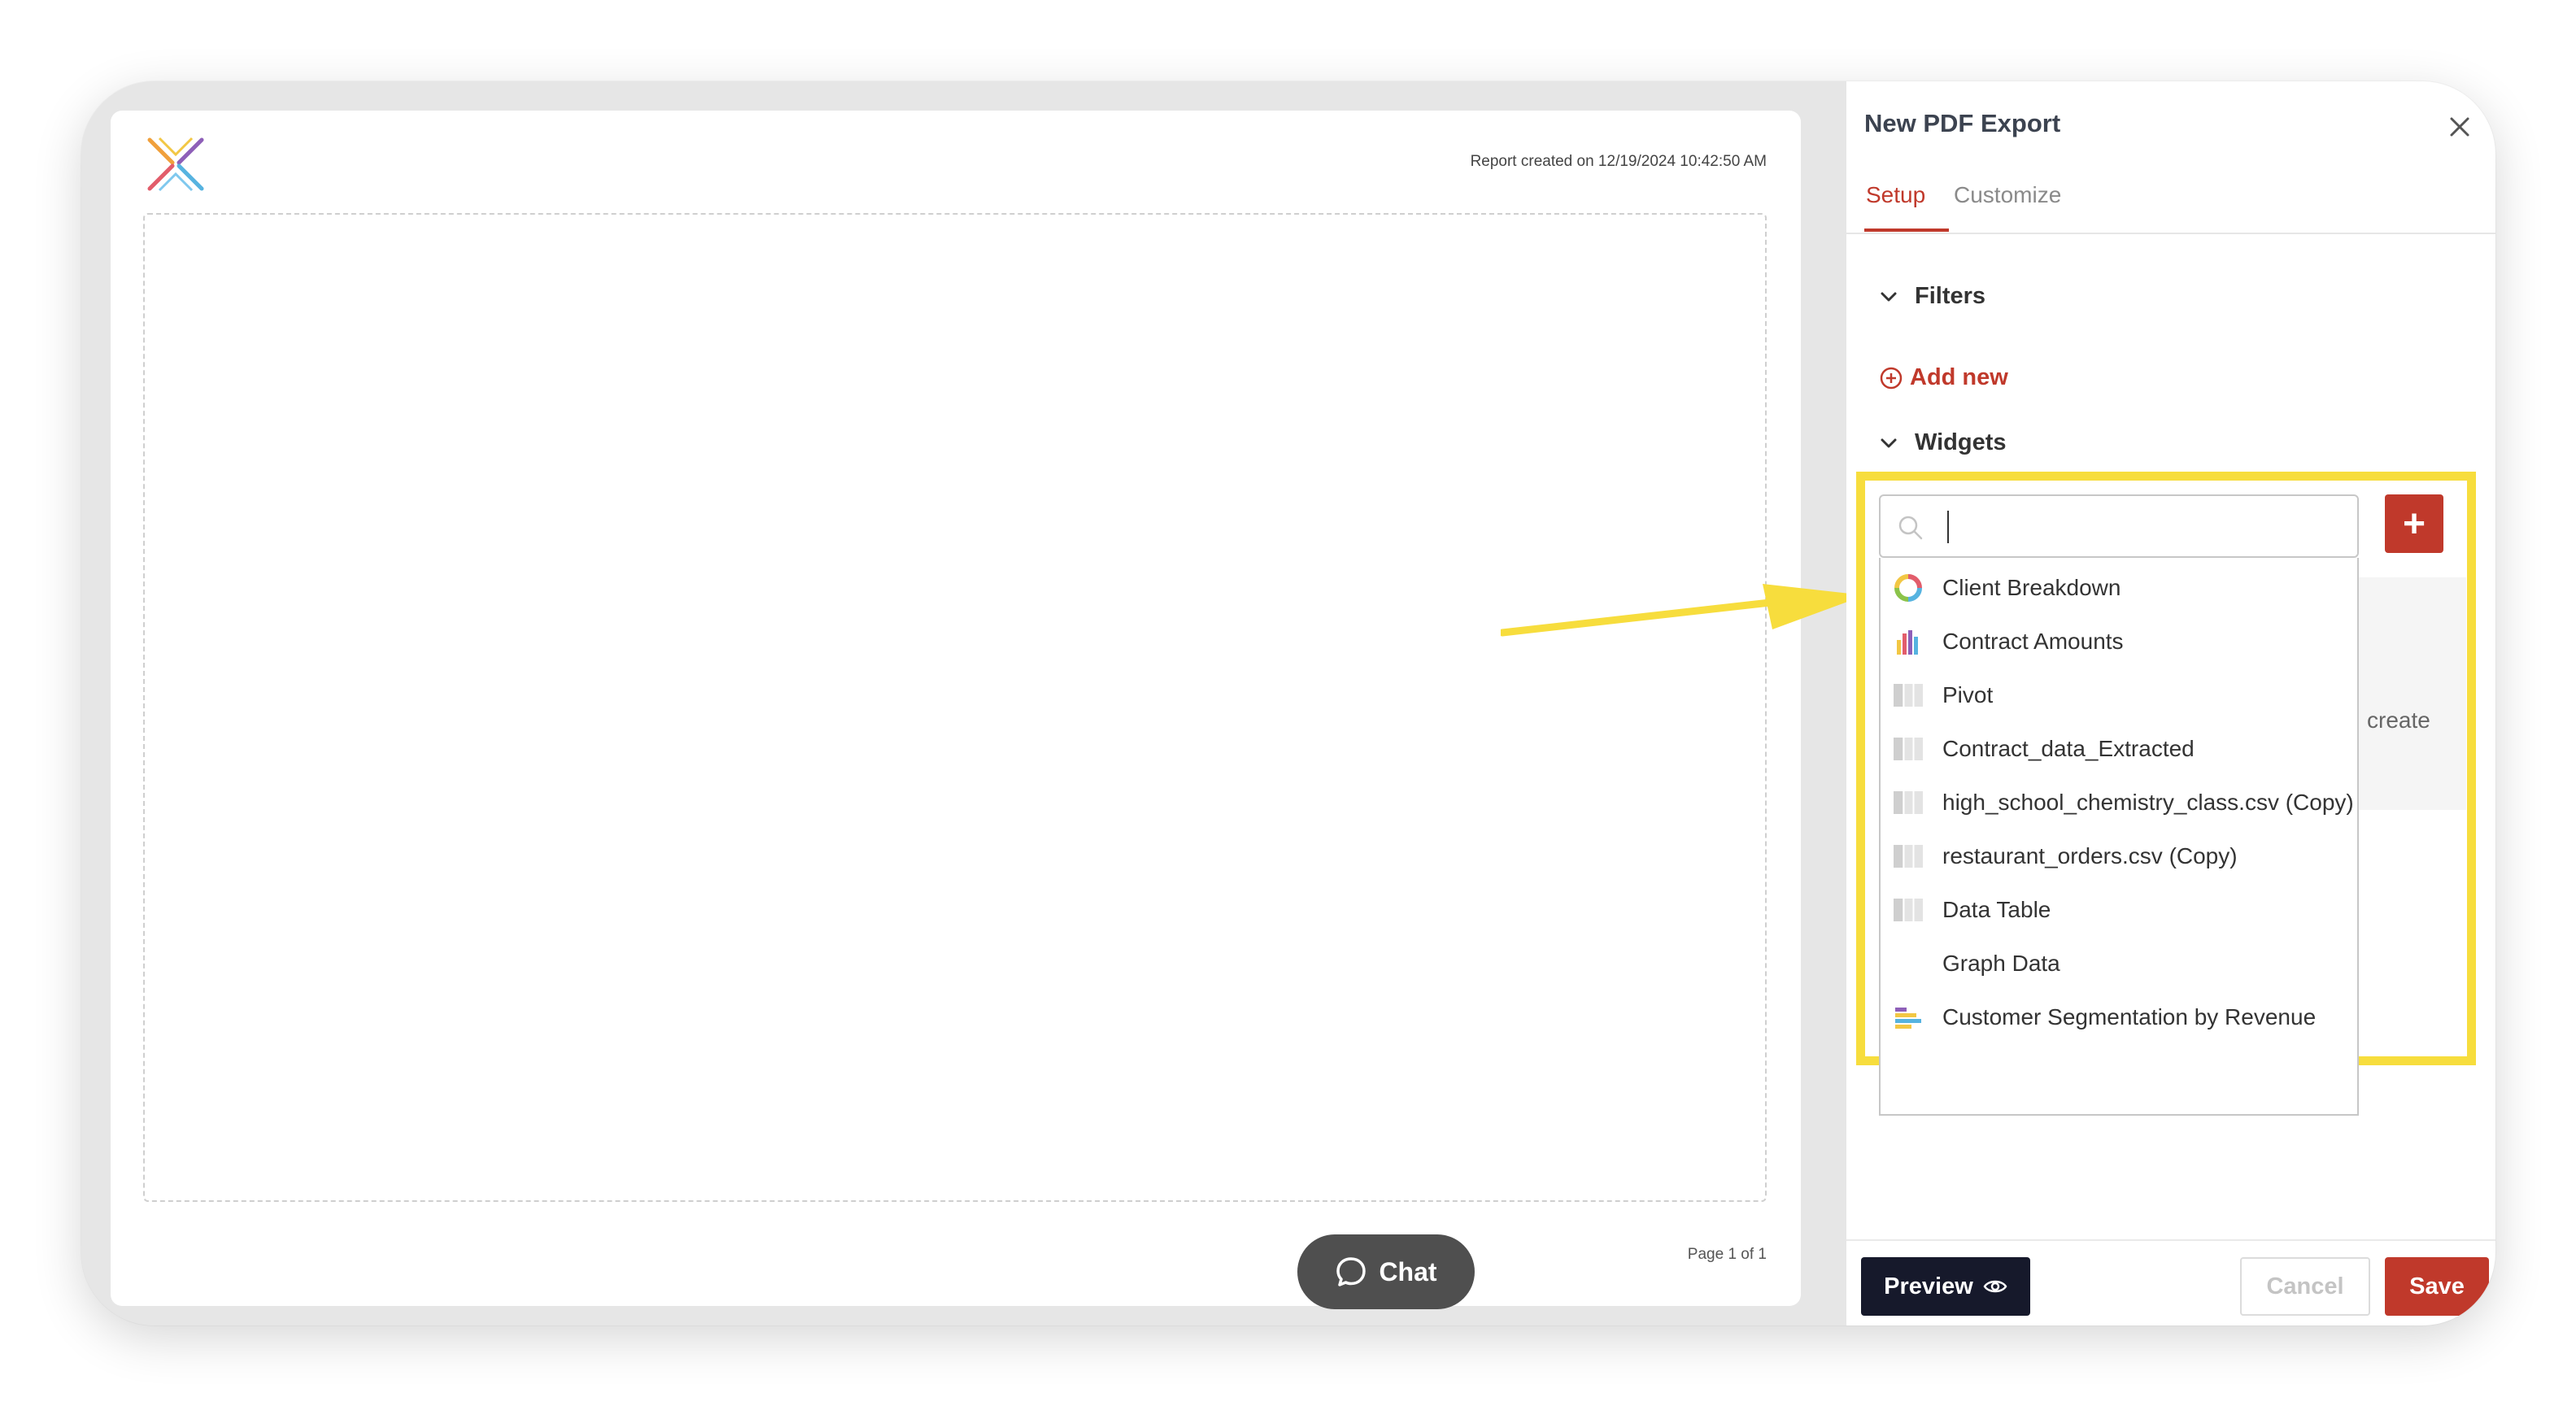 The image size is (2576, 1406). Describe the element at coordinates (1891, 378) in the screenshot. I see `plus-circle-icon` at that location.